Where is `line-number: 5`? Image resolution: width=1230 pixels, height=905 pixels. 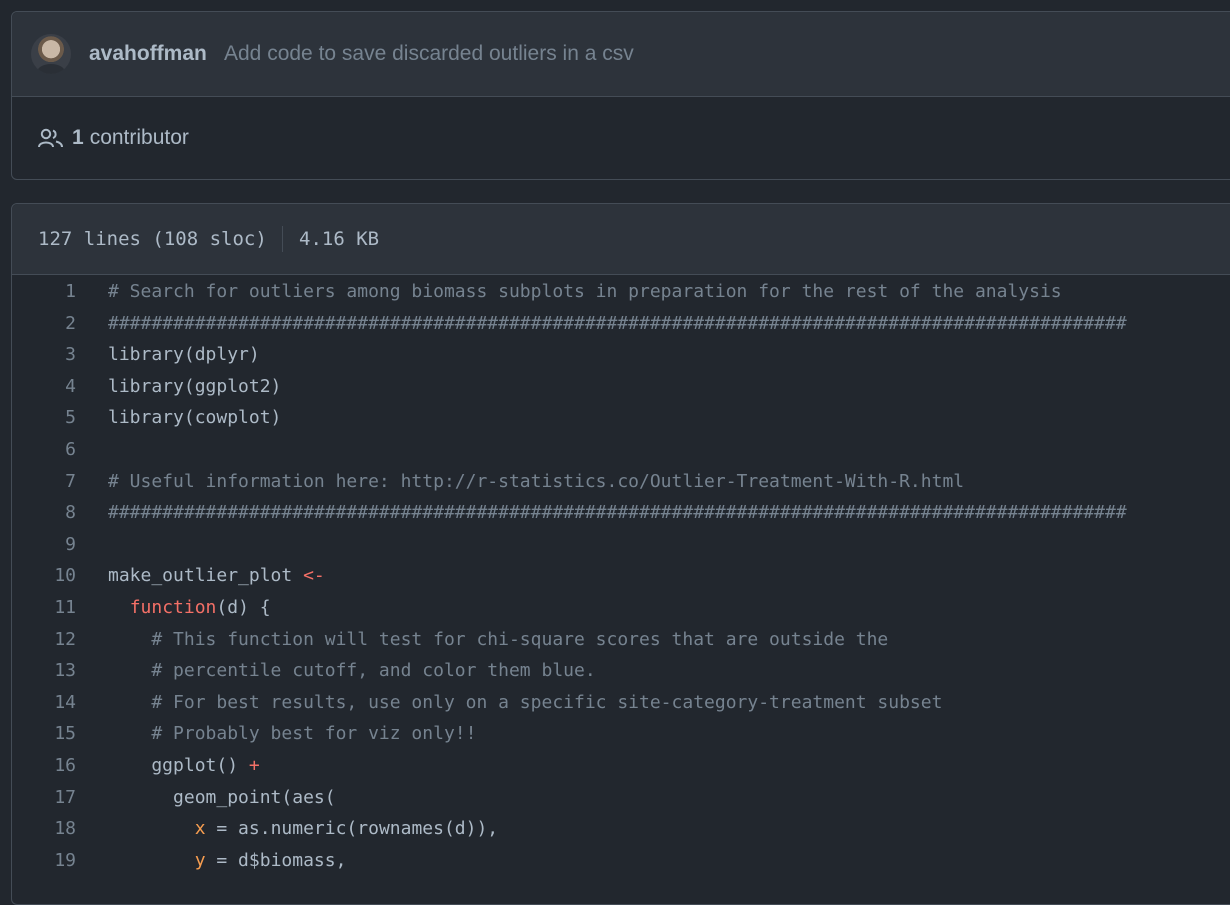
line-number: 5 is located at coordinates (44, 418).